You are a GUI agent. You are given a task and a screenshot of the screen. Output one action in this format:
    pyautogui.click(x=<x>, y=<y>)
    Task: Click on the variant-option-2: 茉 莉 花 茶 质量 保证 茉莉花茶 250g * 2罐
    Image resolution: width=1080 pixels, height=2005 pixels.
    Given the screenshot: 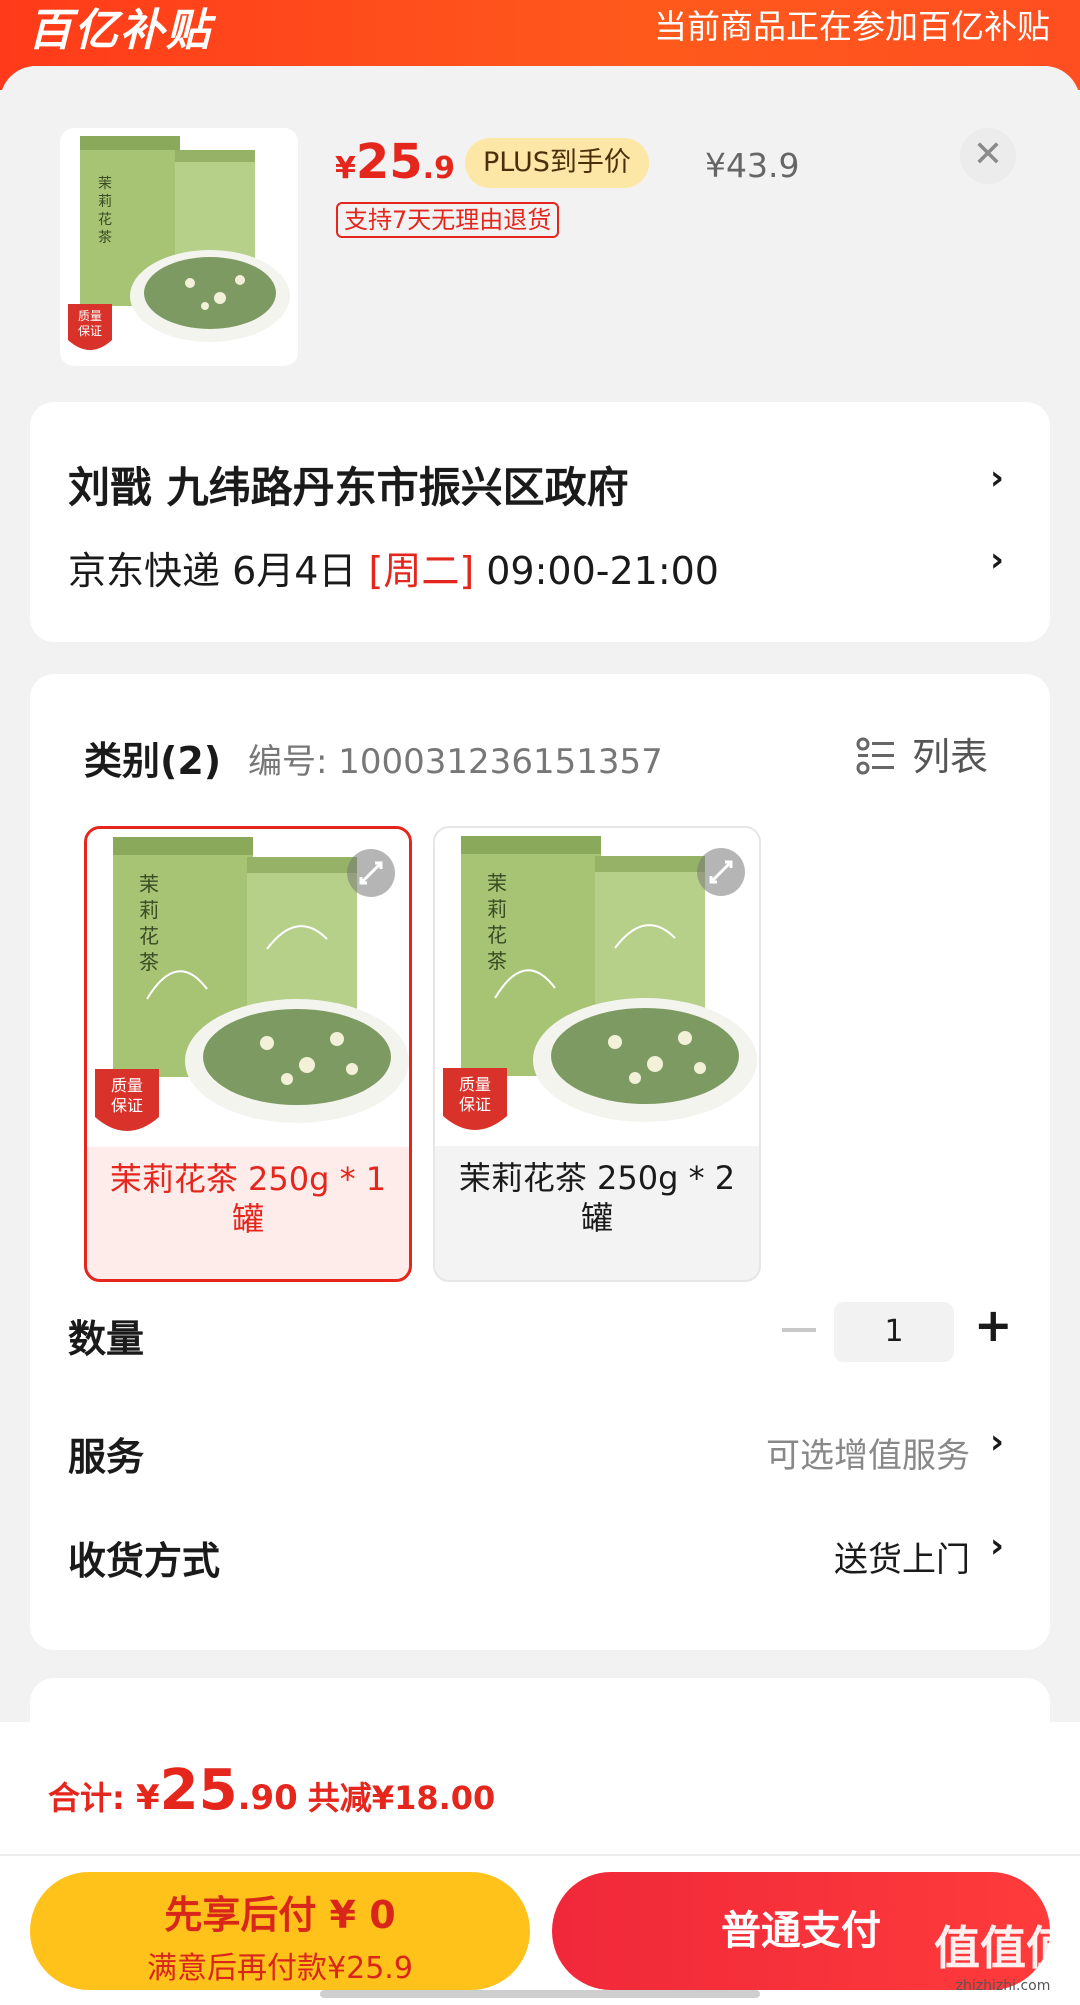 What is the action you would take?
    pyautogui.click(x=597, y=1054)
    